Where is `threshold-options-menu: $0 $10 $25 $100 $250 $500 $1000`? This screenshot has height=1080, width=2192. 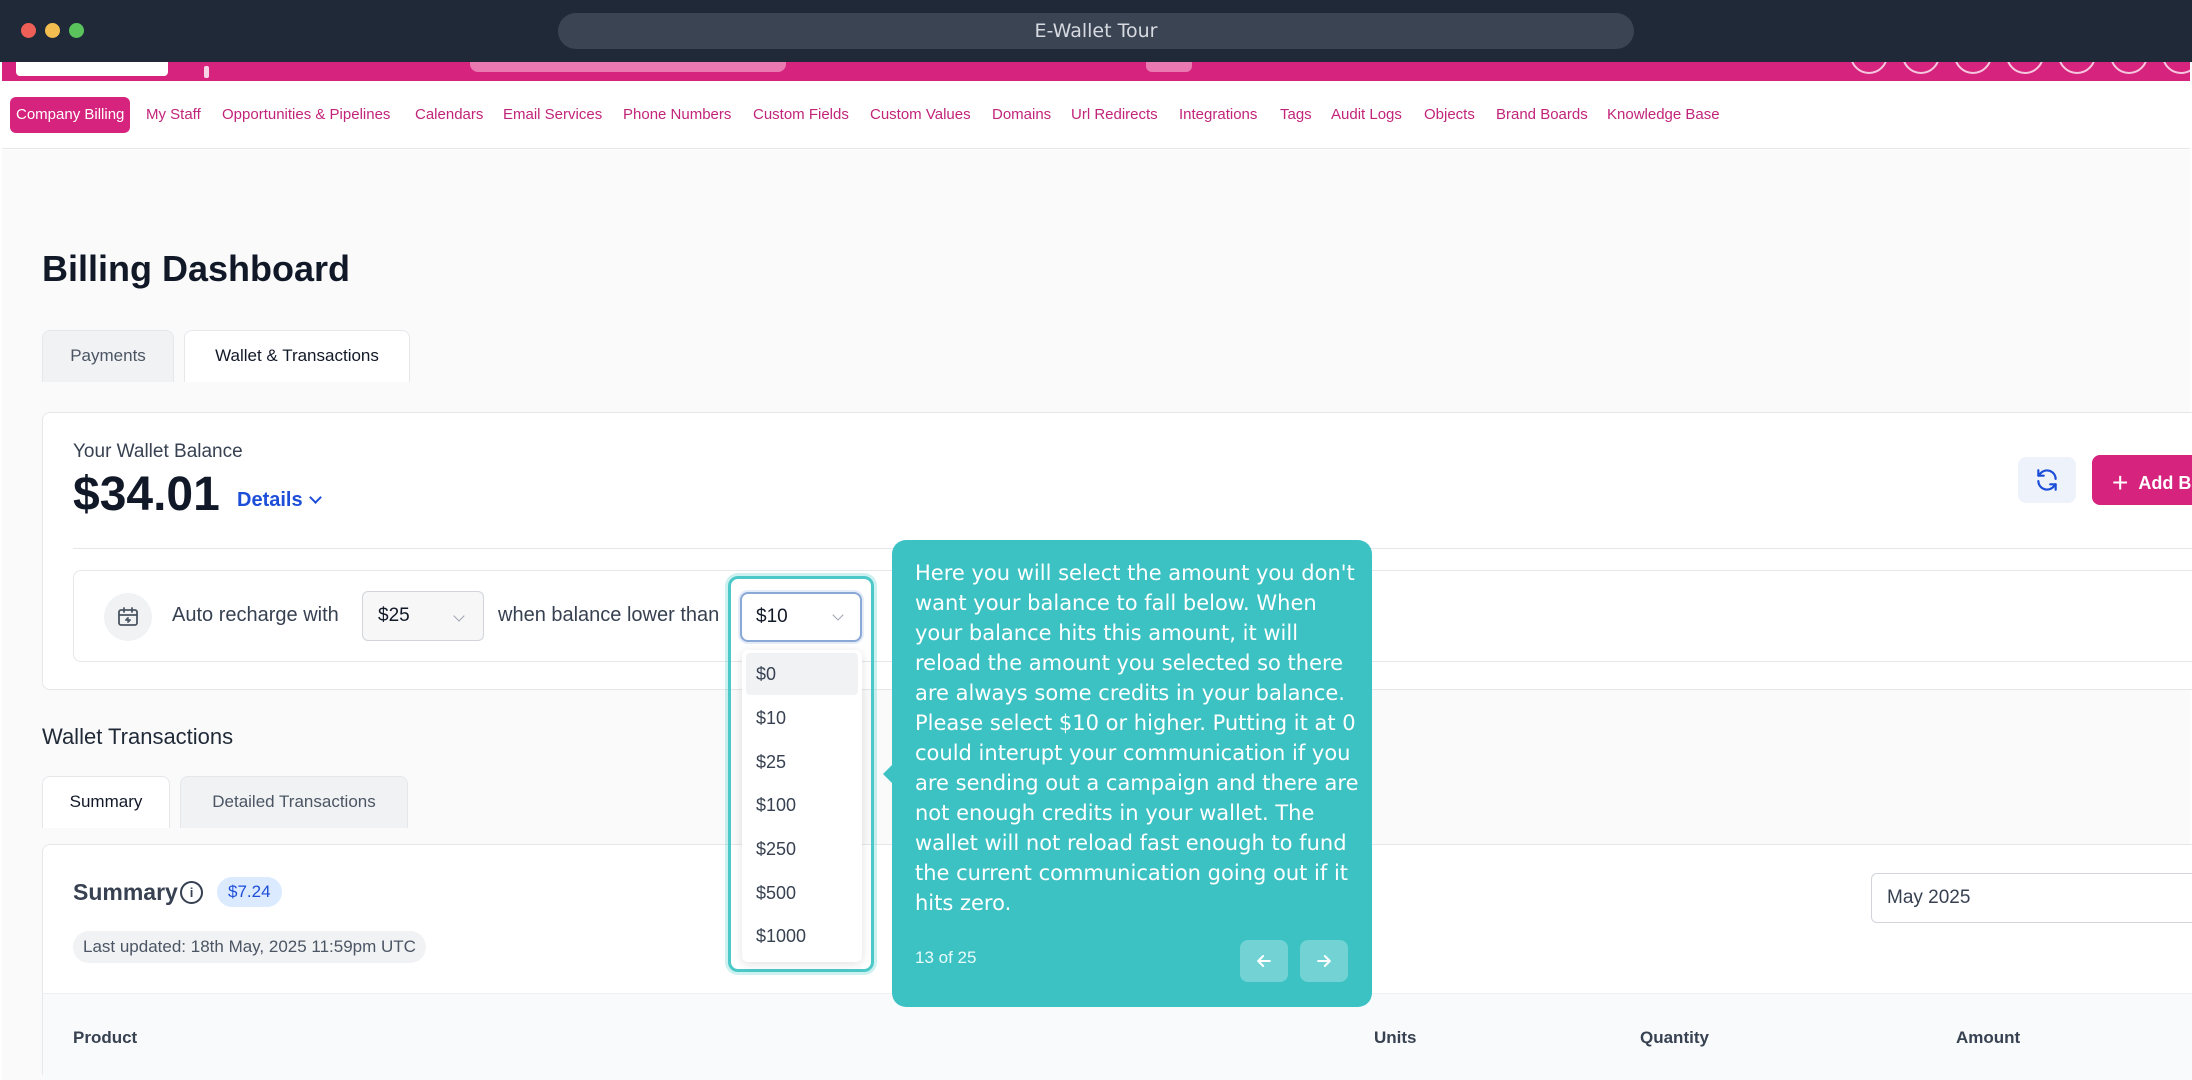 threshold-options-menu: $0 $10 $25 $100 $250 $500 $1000 is located at coordinates (802, 806).